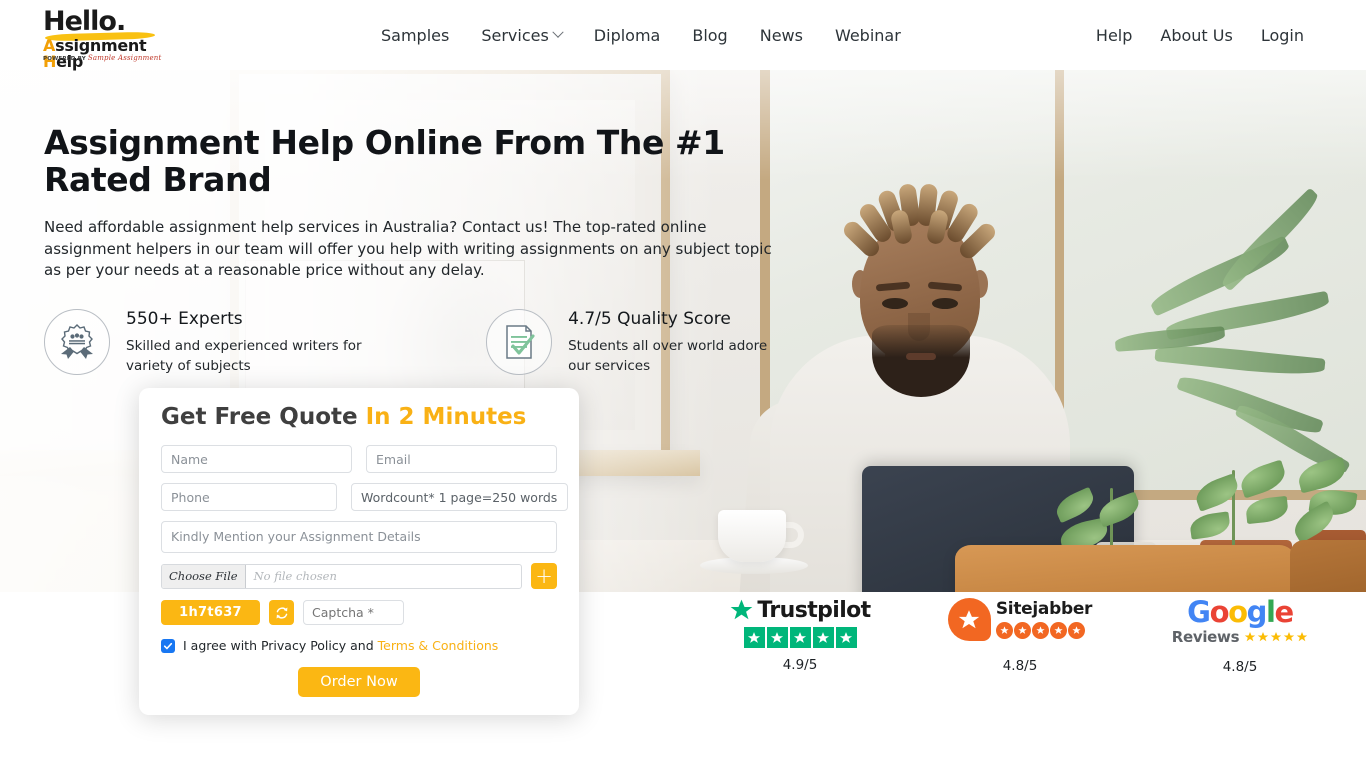 The image size is (1366, 768). I want to click on review-trustpilot: Trustpilot 4.9/5, so click(800, 635).